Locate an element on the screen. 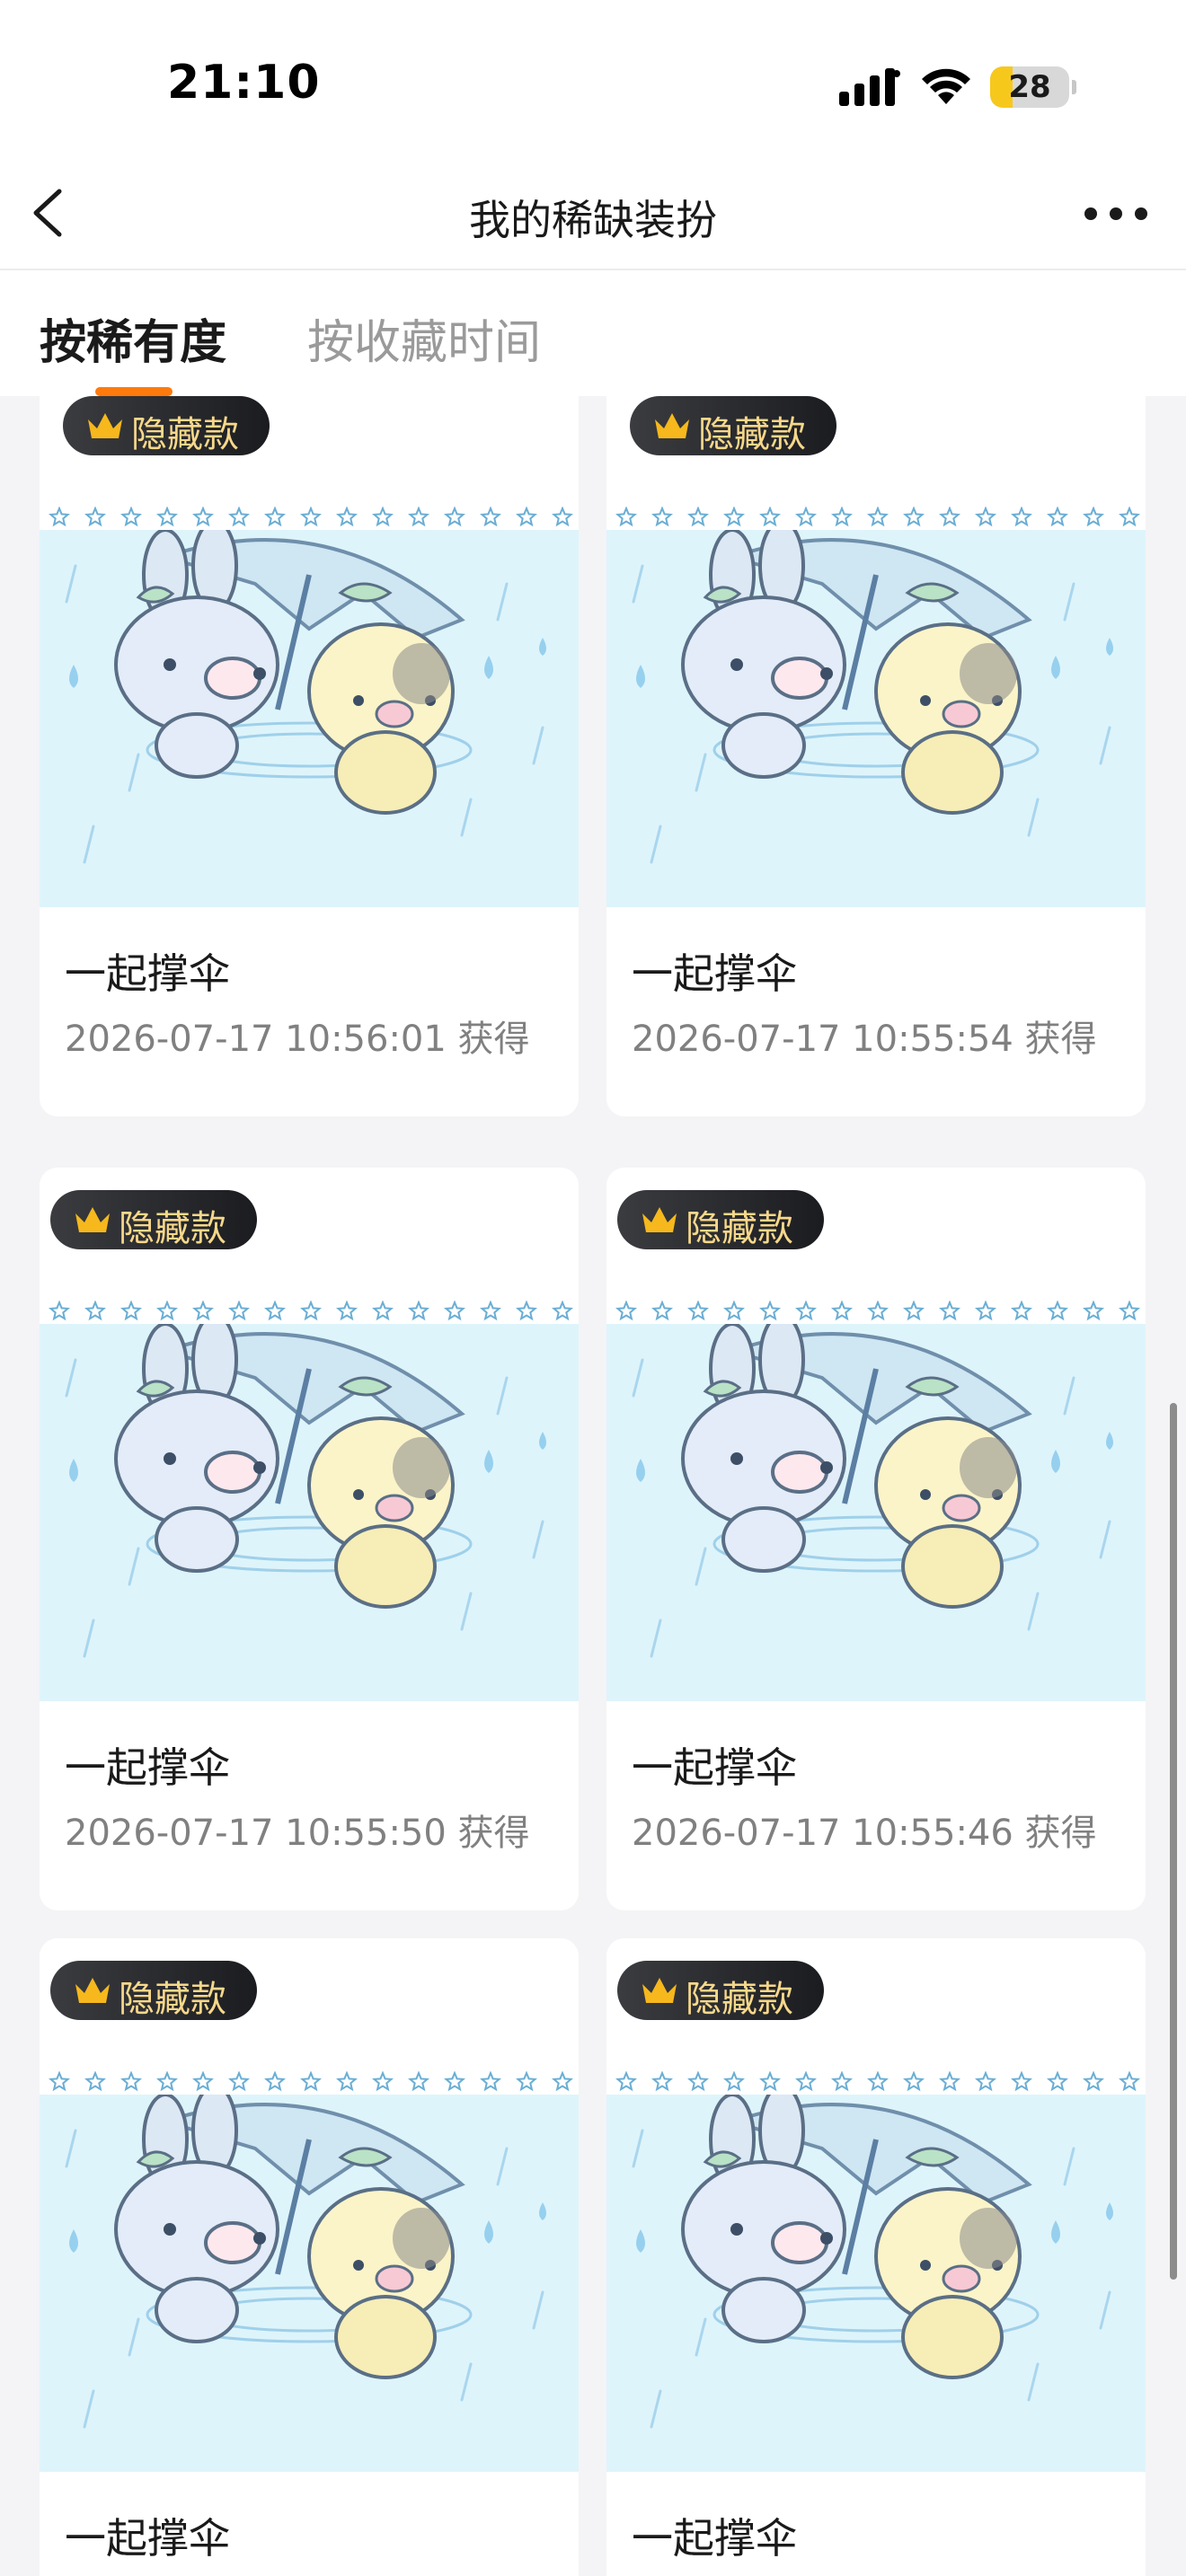  scrollbar is located at coordinates (1173, 1841).